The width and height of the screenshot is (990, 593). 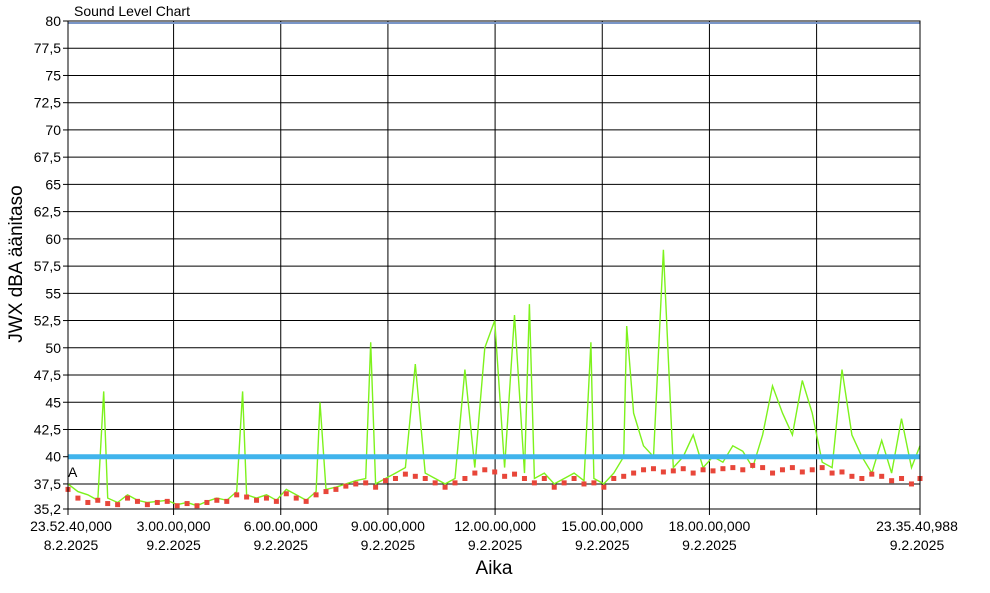 What do you see at coordinates (47, 157) in the screenshot?
I see `y-tick-label: 67,5` at bounding box center [47, 157].